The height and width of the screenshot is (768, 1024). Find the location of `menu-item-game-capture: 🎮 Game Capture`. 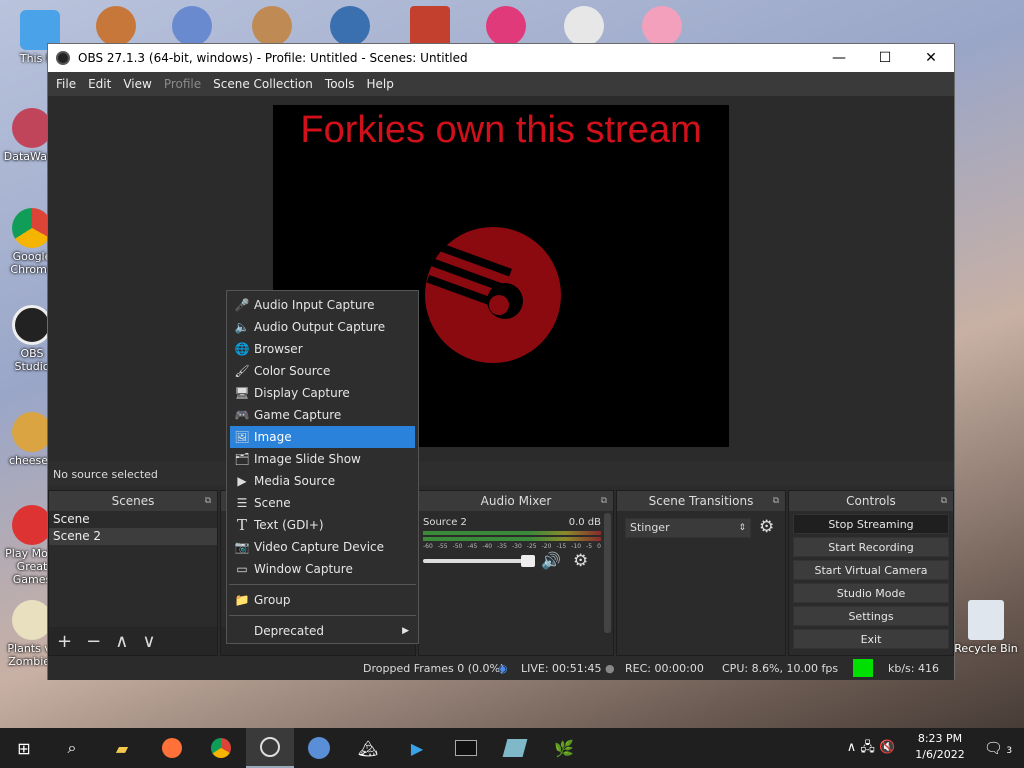

menu-item-game-capture: 🎮 Game Capture is located at coordinates (322, 415).